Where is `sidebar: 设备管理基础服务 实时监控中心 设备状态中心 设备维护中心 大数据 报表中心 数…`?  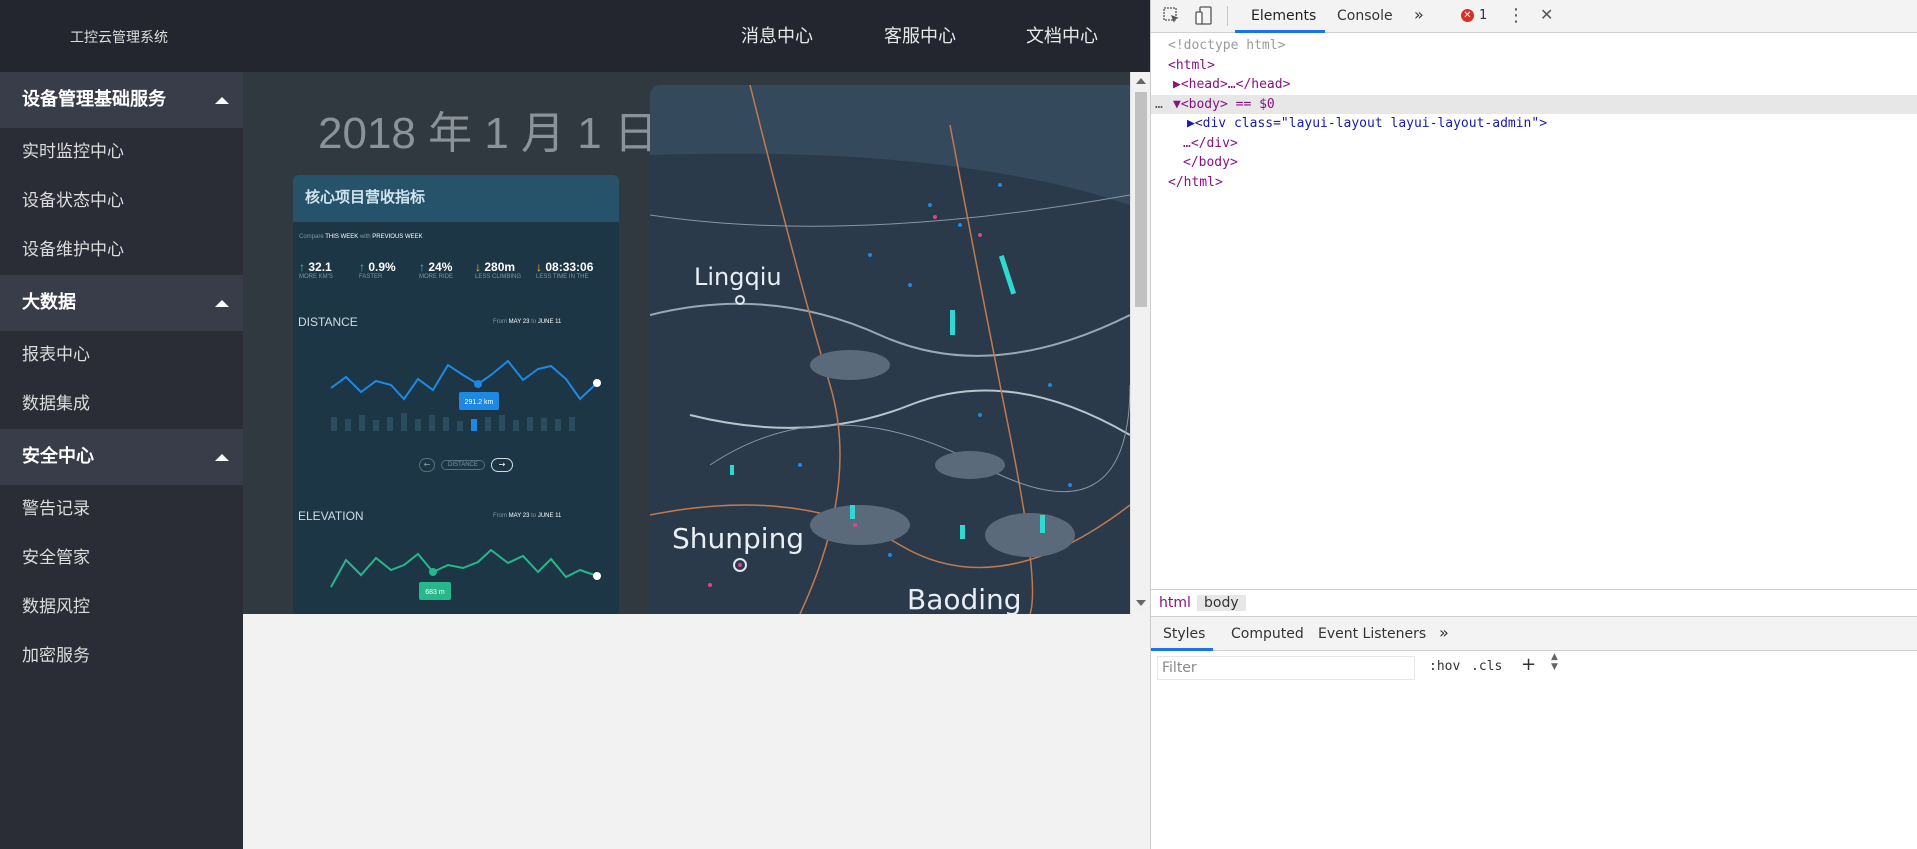
sidebar: 设备管理基础服务 实时监控中心 设备状态中心 设备维护中心 大数据 报表中心 数… is located at coordinates (121, 460).